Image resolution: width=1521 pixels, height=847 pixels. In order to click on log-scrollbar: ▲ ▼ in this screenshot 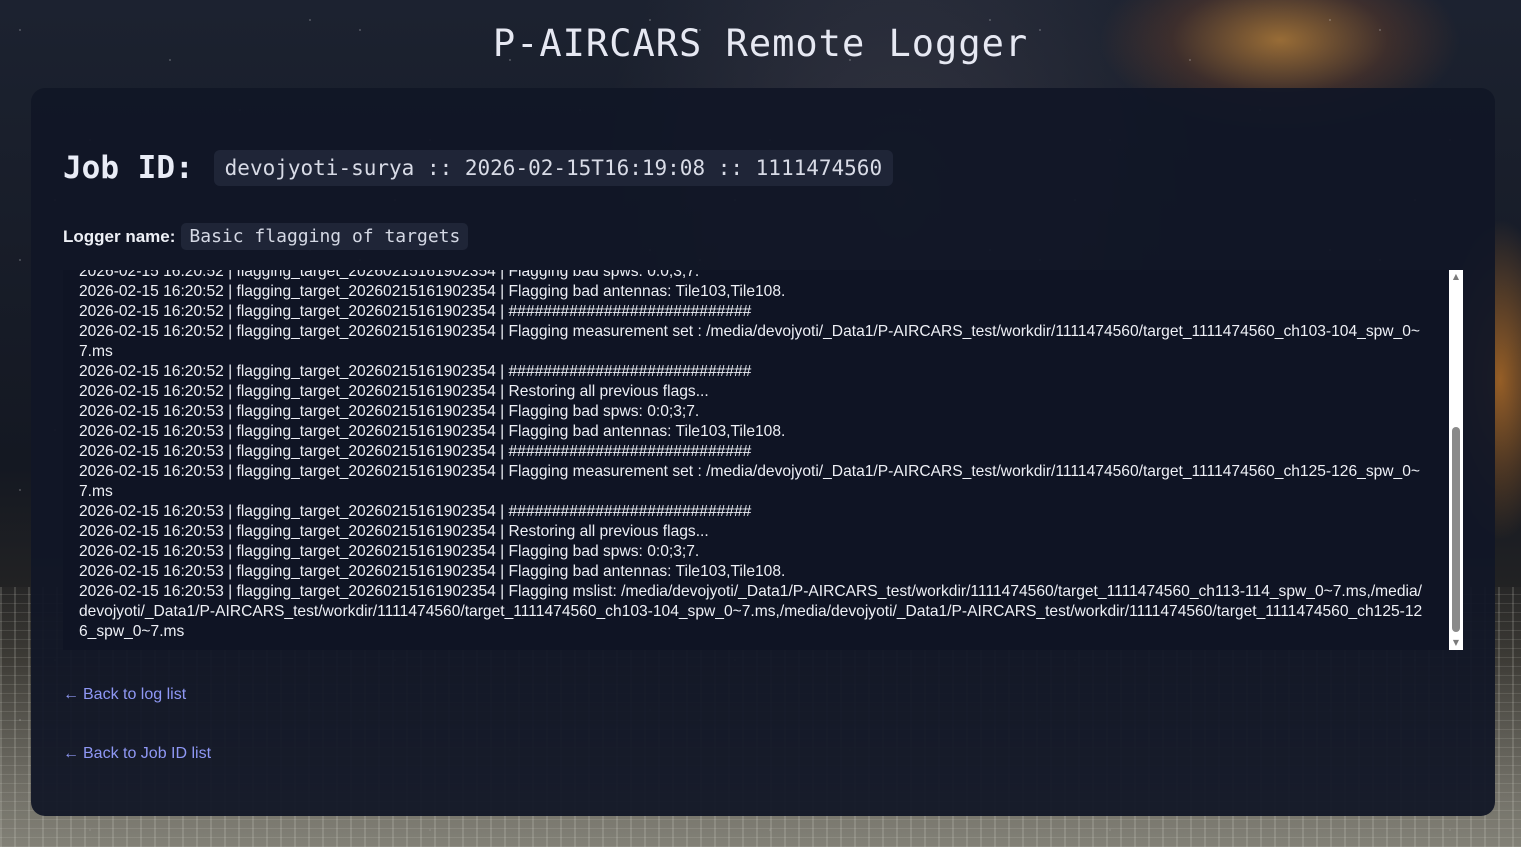, I will do `click(1456, 460)`.